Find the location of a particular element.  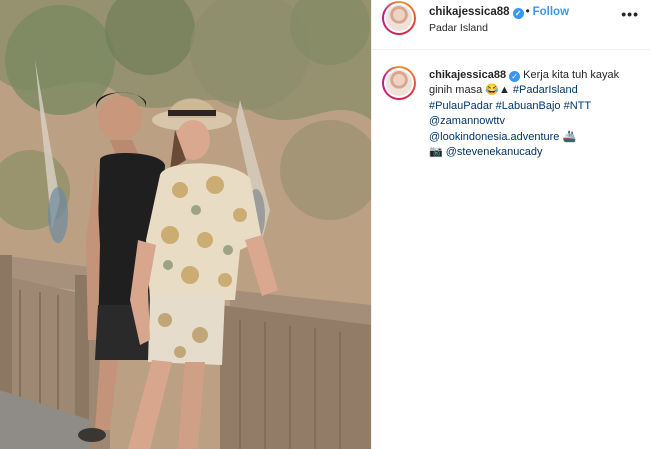

more-options-icon: ••• is located at coordinates (630, 14).